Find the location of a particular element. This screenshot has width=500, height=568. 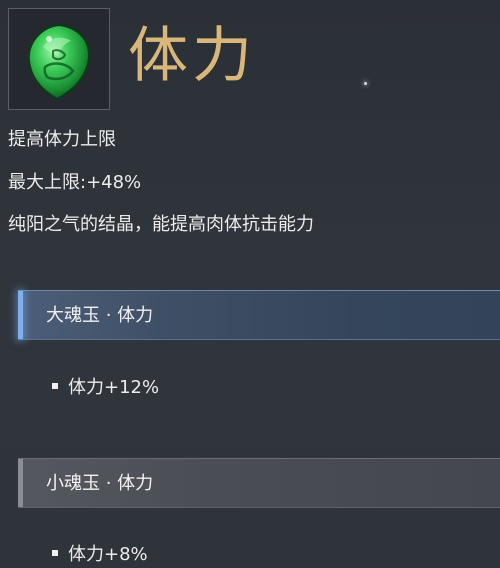

set-header-small: 小魂玉 · 体力 is located at coordinates (259, 483).